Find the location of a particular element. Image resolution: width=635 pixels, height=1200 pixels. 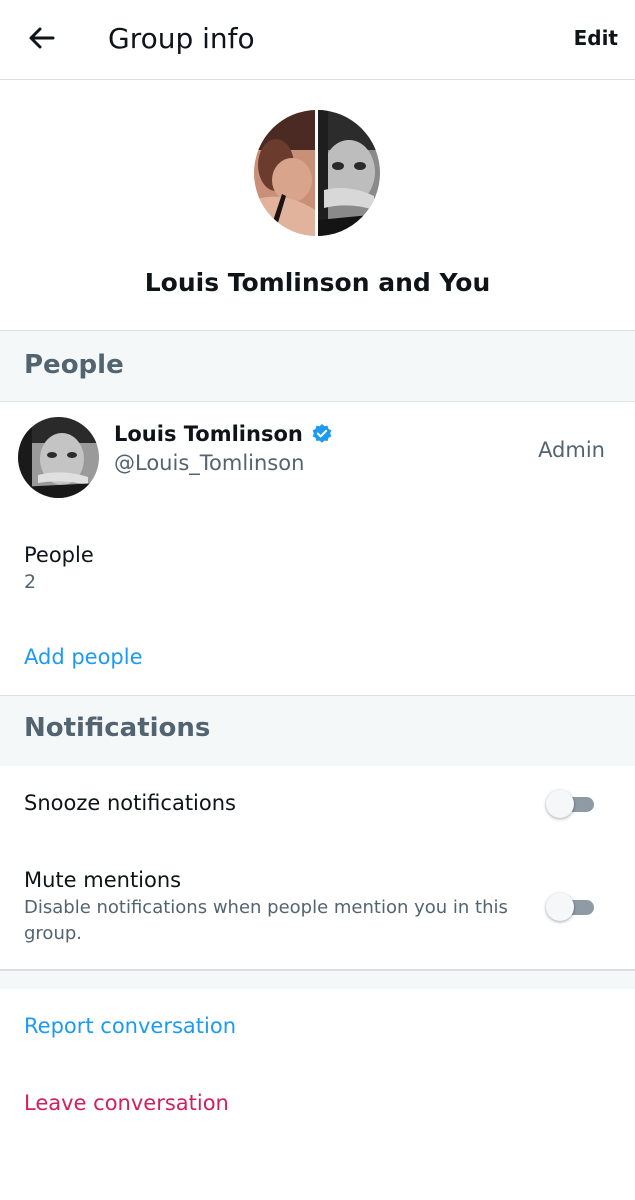

leave-conversation-link: Leave conversation is located at coordinates (126, 1103).